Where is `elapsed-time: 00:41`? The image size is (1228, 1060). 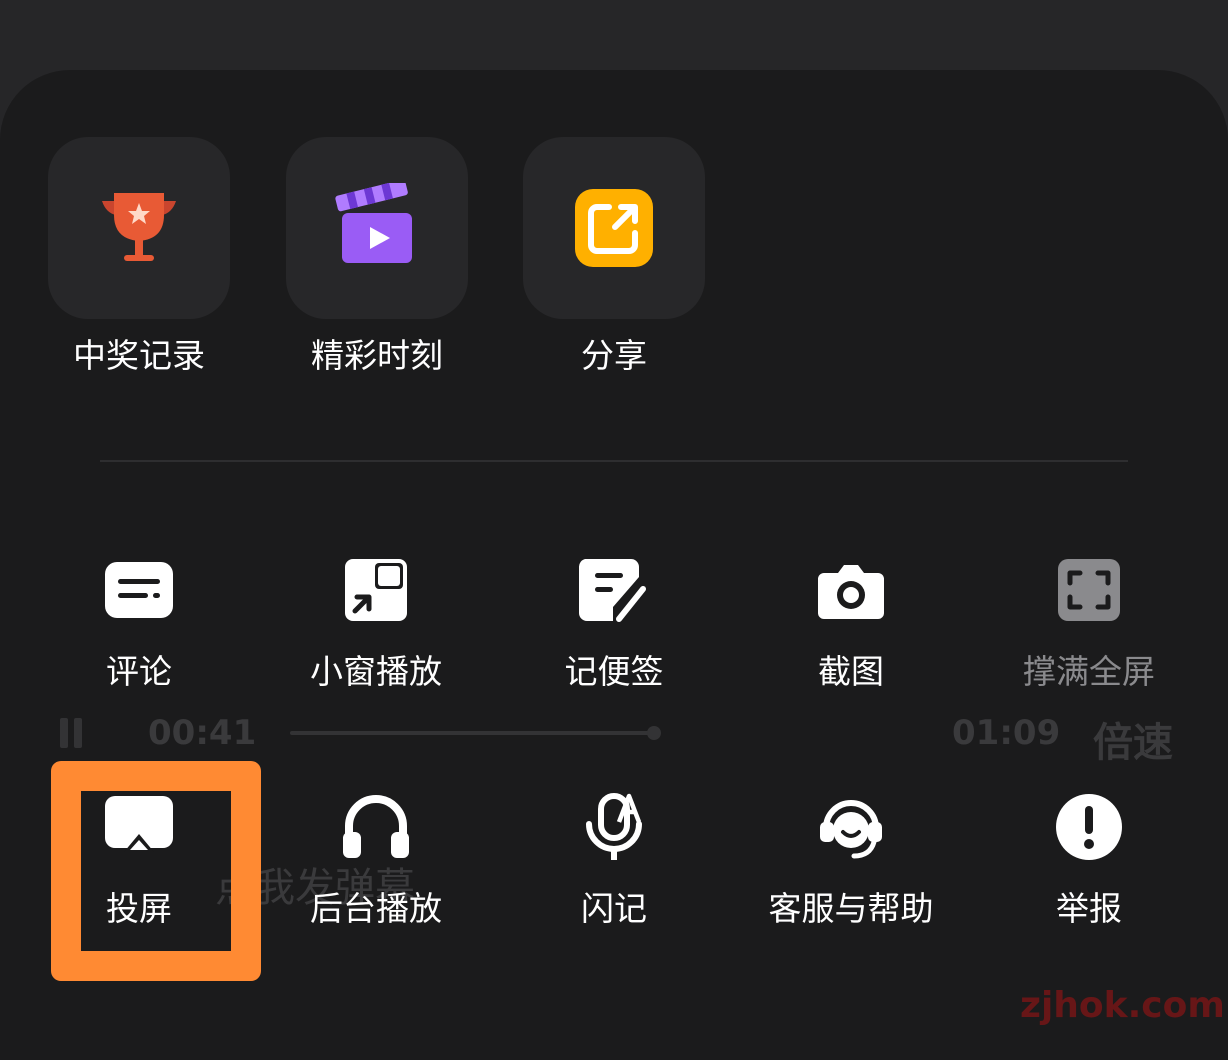
elapsed-time: 00:41 is located at coordinates (202, 733).